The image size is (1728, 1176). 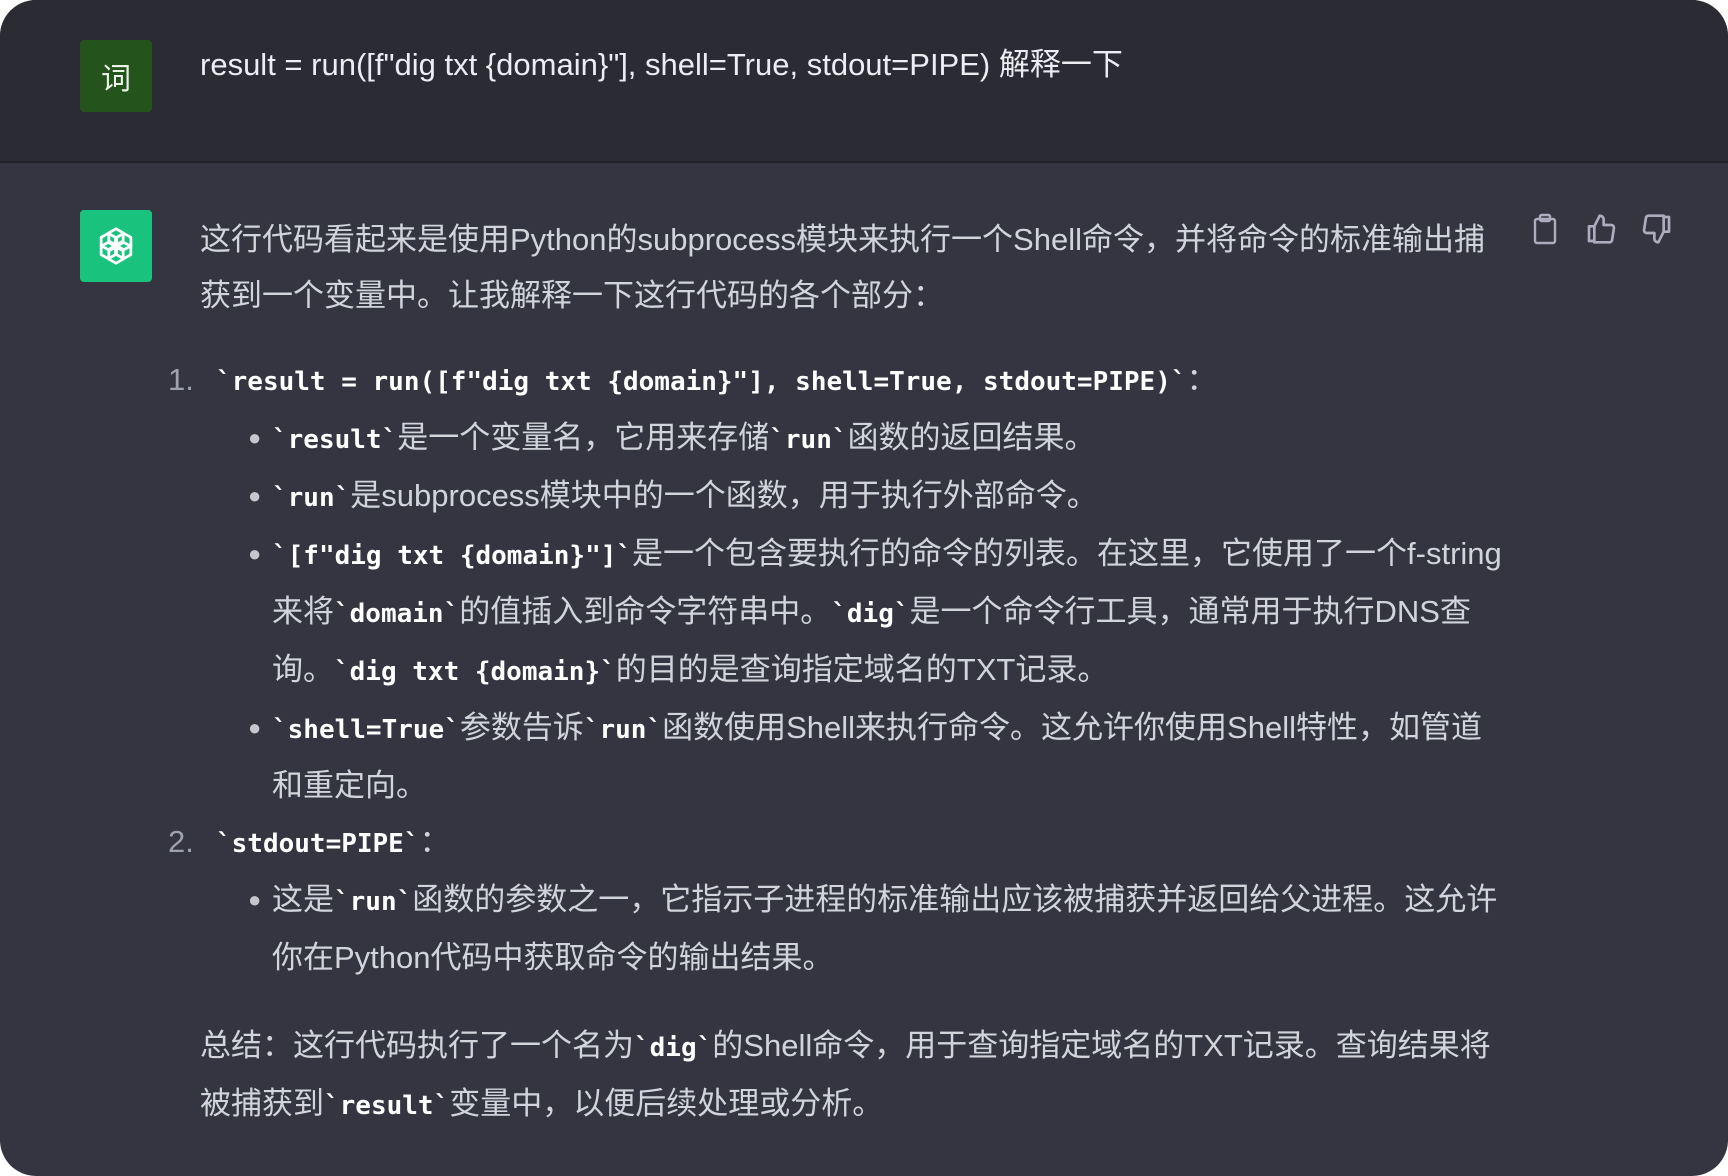 What do you see at coordinates (116, 76) in the screenshot?
I see `user-avatar: 词` at bounding box center [116, 76].